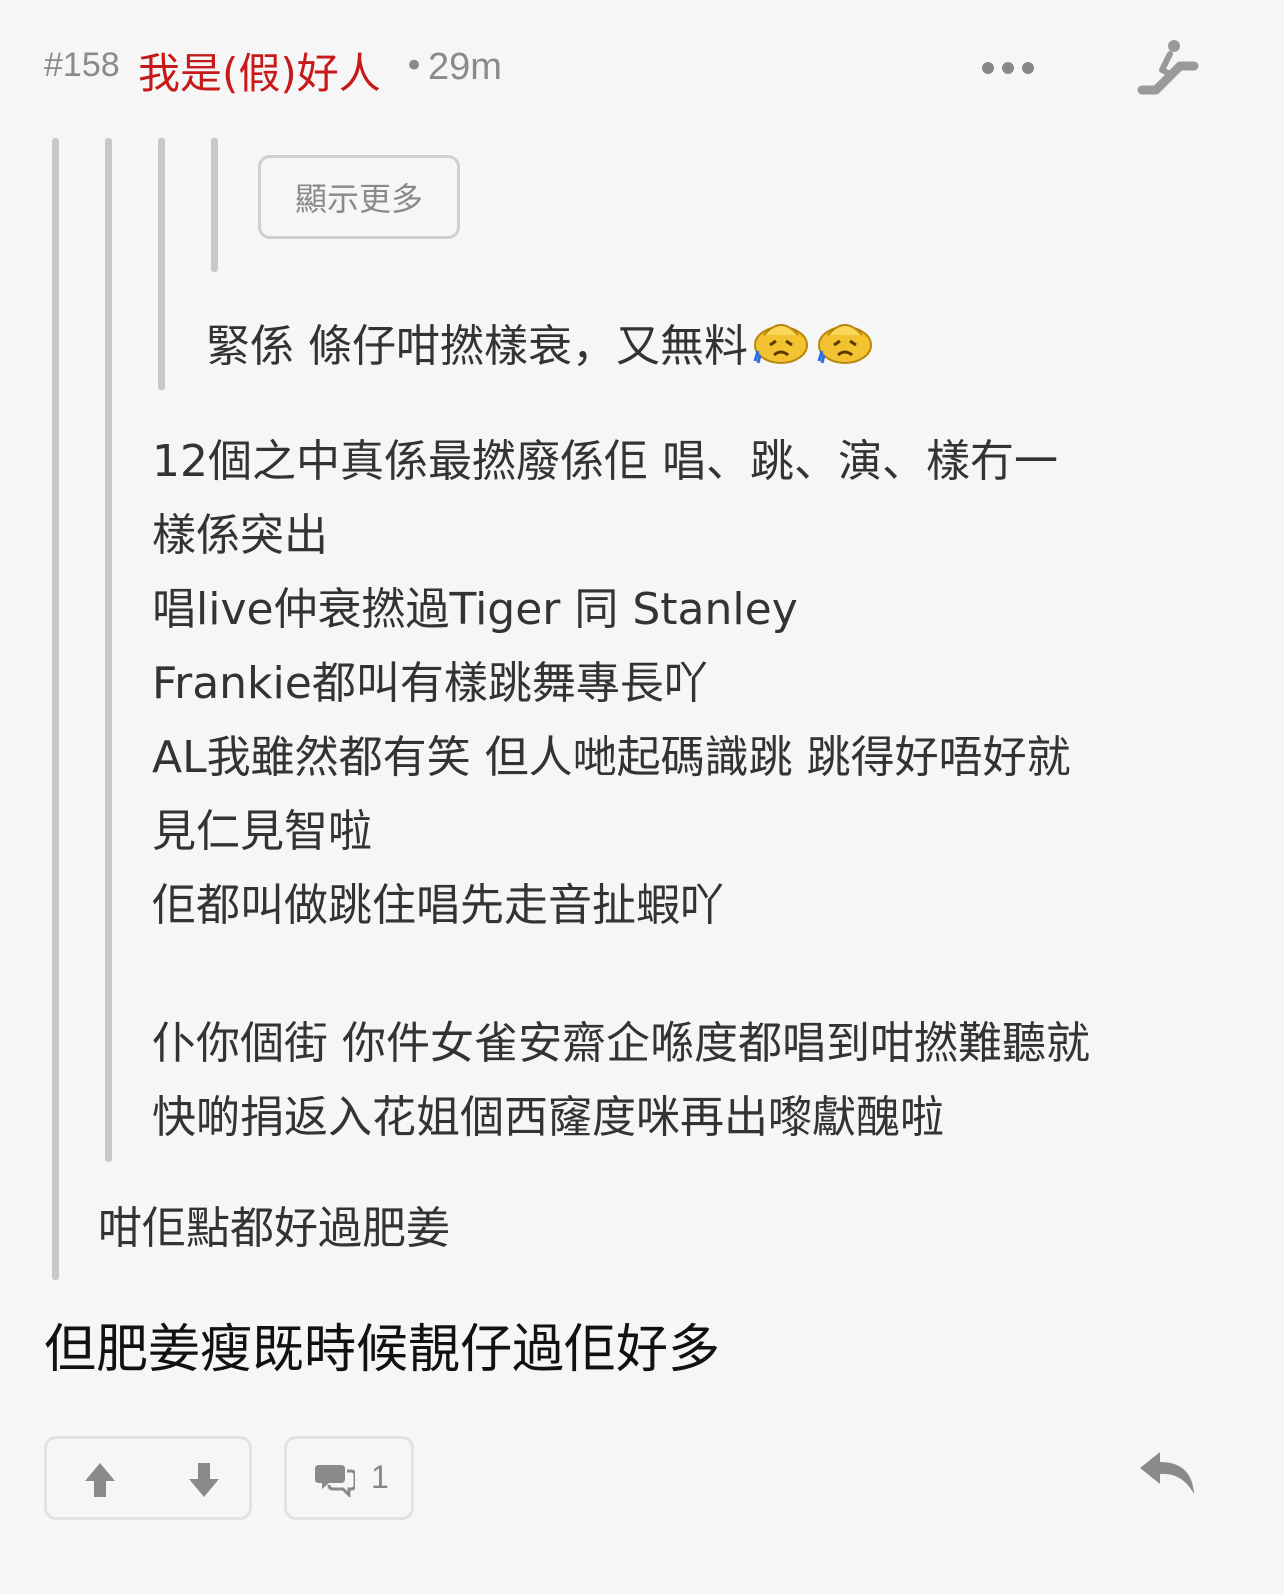 This screenshot has height=1594, width=1284. Describe the element at coordinates (465, 67) in the screenshot. I see `post-timestamp: 29m` at that location.